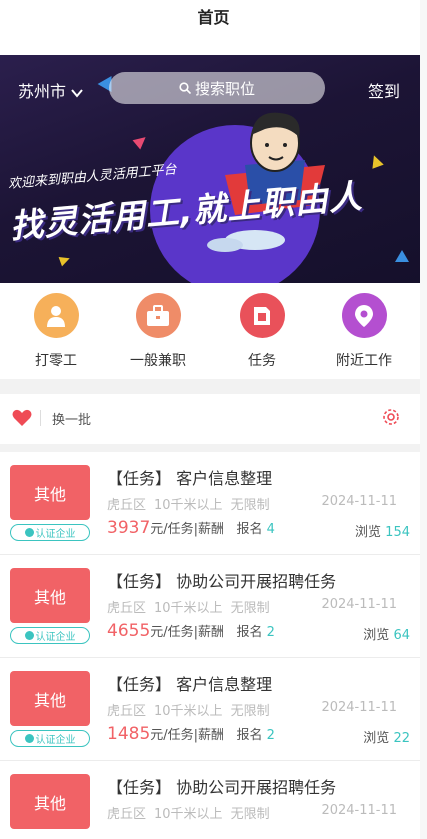  Describe the element at coordinates (364, 315) in the screenshot. I see `location-pin-icon` at that location.